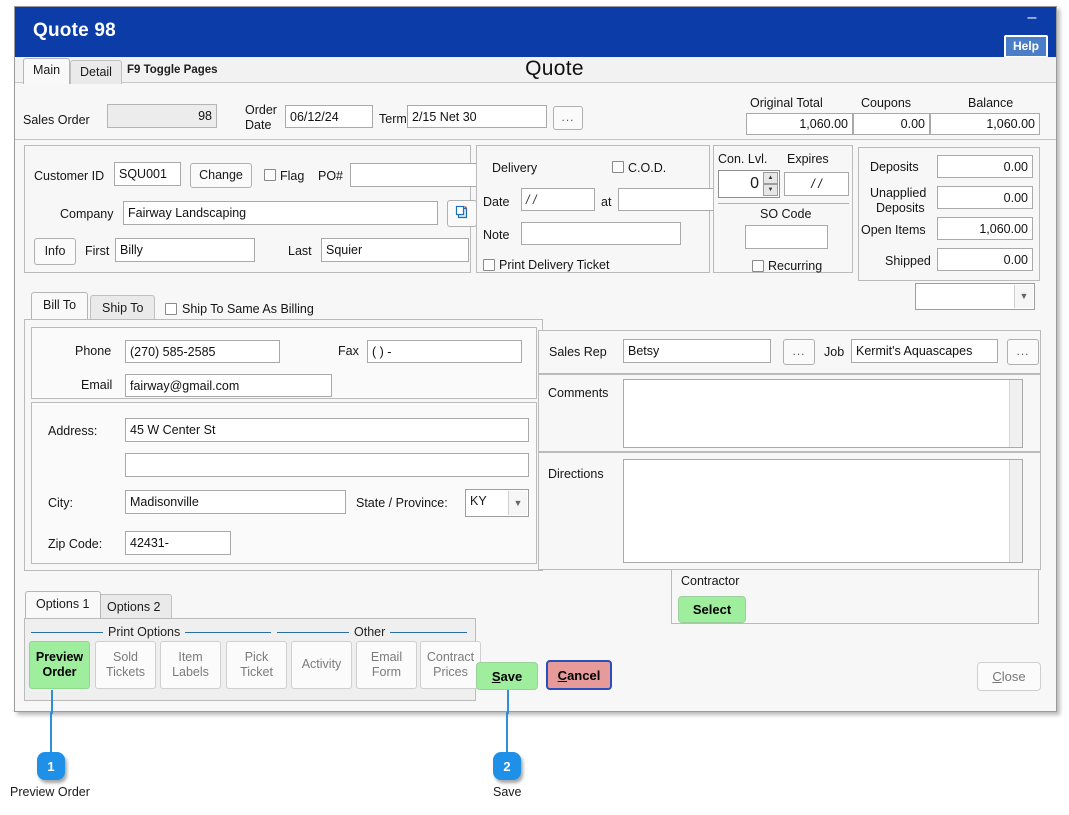 Image resolution: width=1069 pixels, height=815 pixels. Describe the element at coordinates (601, 233) in the screenshot. I see `delivery-note-input` at that location.